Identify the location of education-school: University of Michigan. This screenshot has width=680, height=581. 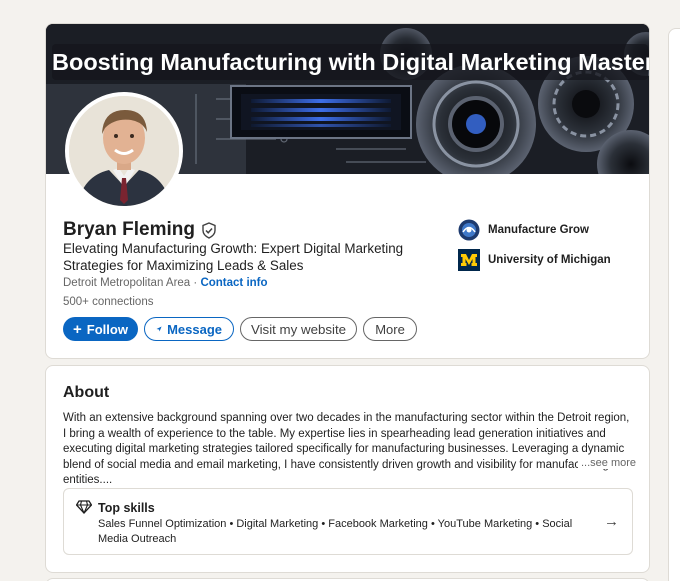
(534, 260).